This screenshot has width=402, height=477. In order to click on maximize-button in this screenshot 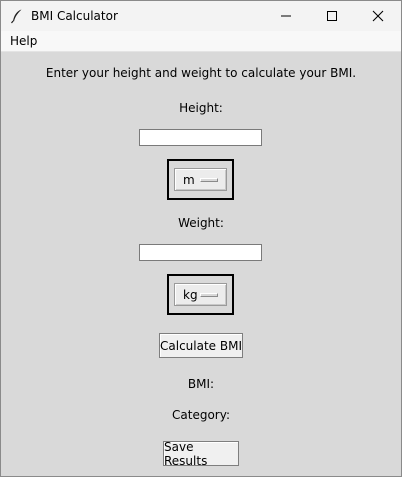, I will do `click(332, 16)`.